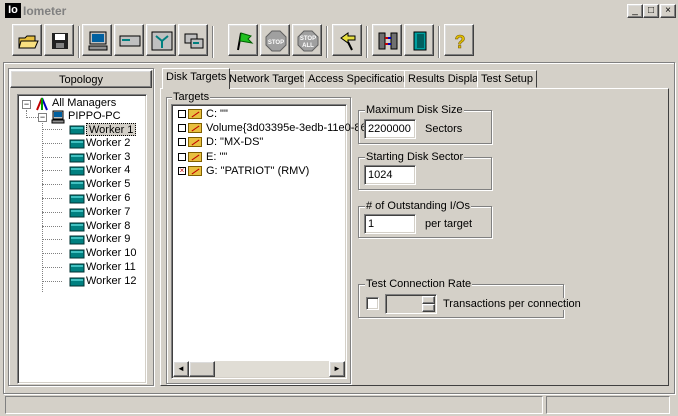 The height and width of the screenshot is (416, 678). Describe the element at coordinates (111, 253) in the screenshot. I see `tree-item-worker: Worker 10` at that location.